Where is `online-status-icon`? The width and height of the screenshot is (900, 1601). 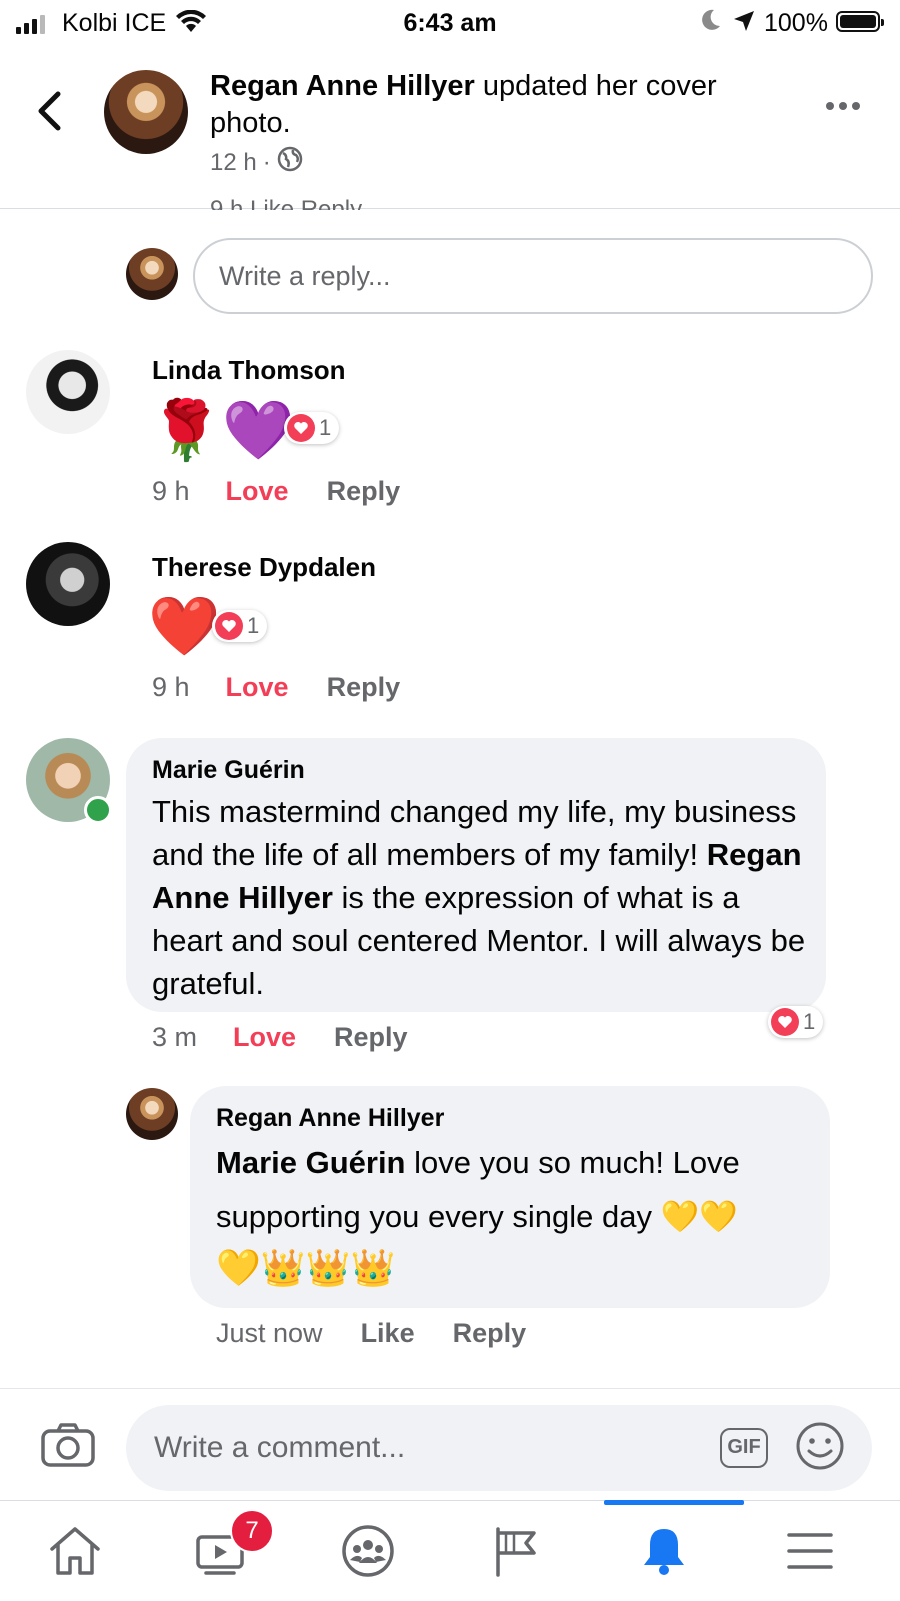 online-status-icon is located at coordinates (98, 810).